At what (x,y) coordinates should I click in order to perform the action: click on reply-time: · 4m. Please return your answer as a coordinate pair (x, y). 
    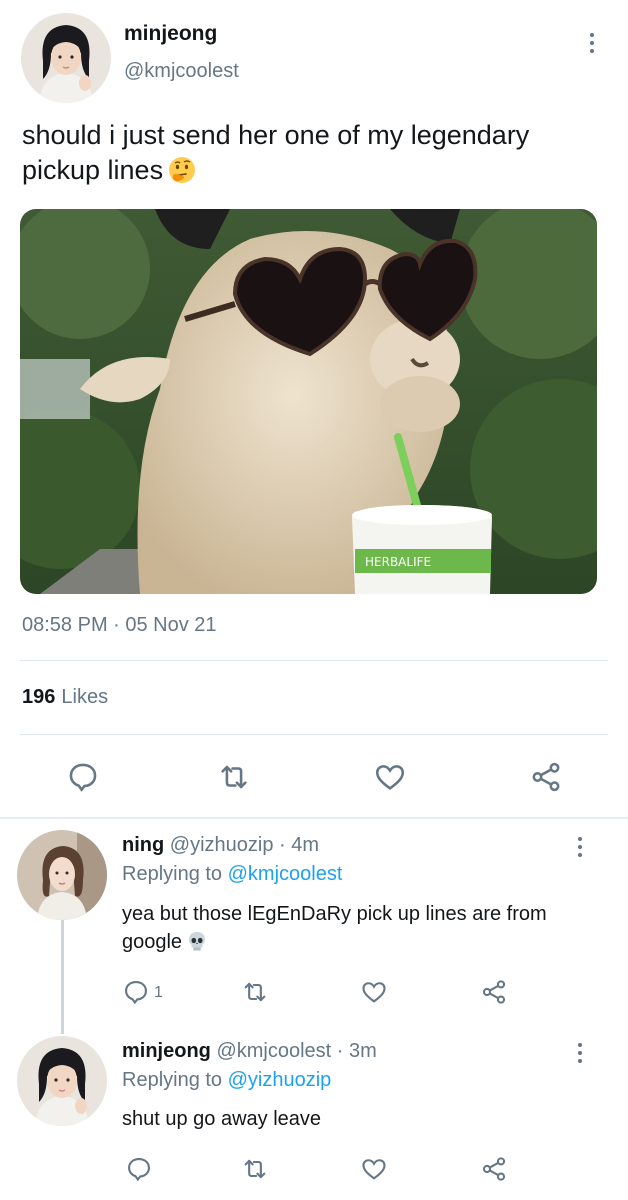
    Looking at the image, I should click on (299, 845).